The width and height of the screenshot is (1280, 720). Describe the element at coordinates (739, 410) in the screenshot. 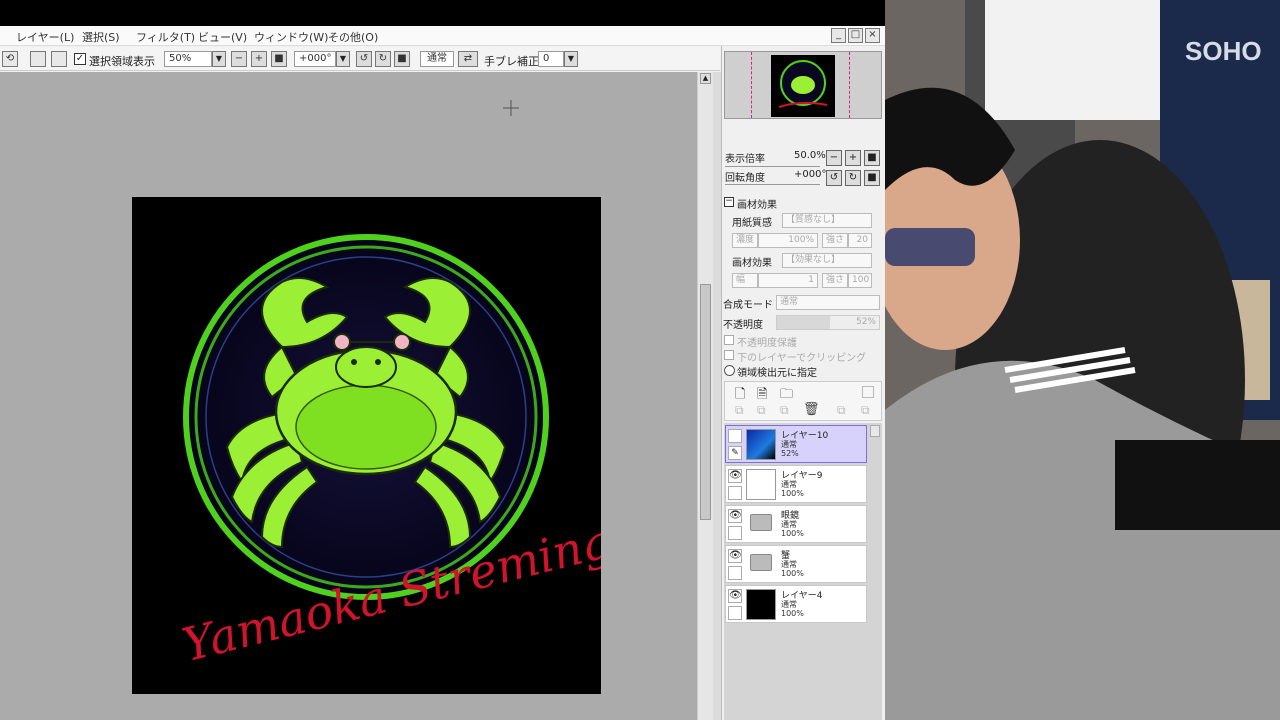

I see `copy-layer-icon: ⧉` at that location.